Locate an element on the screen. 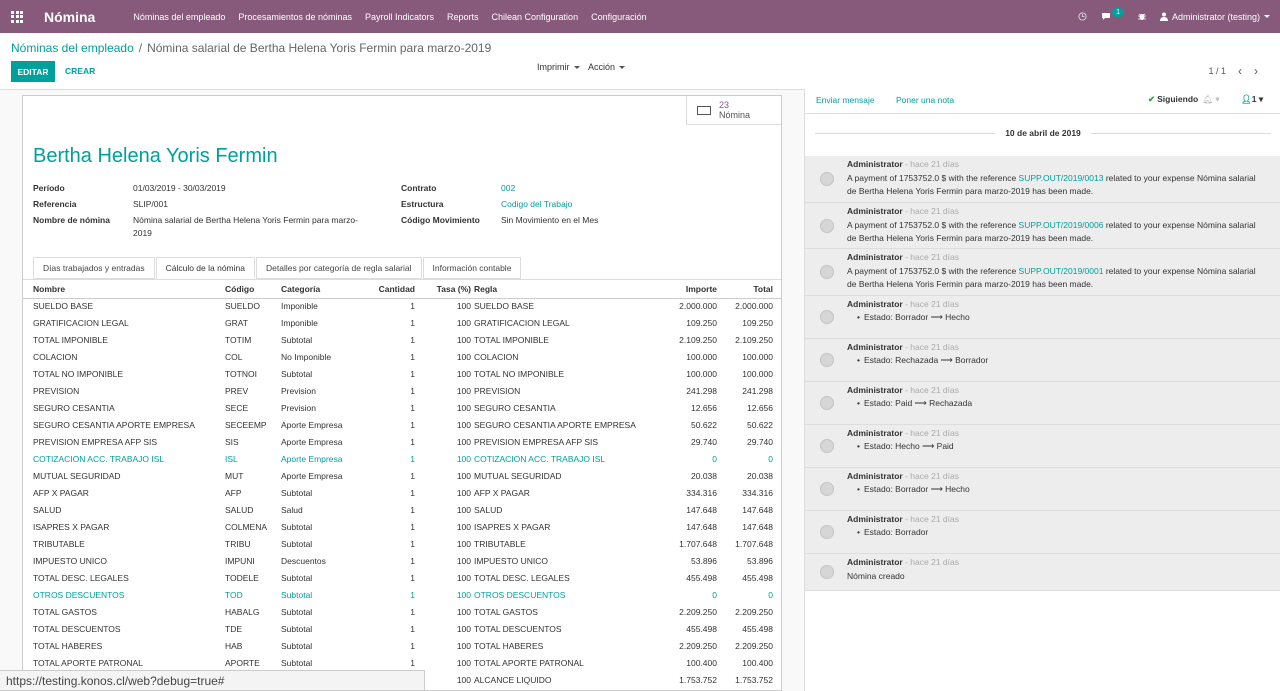 The width and height of the screenshot is (1280, 691). tab-accounting-info: Información contable is located at coordinates (472, 268).